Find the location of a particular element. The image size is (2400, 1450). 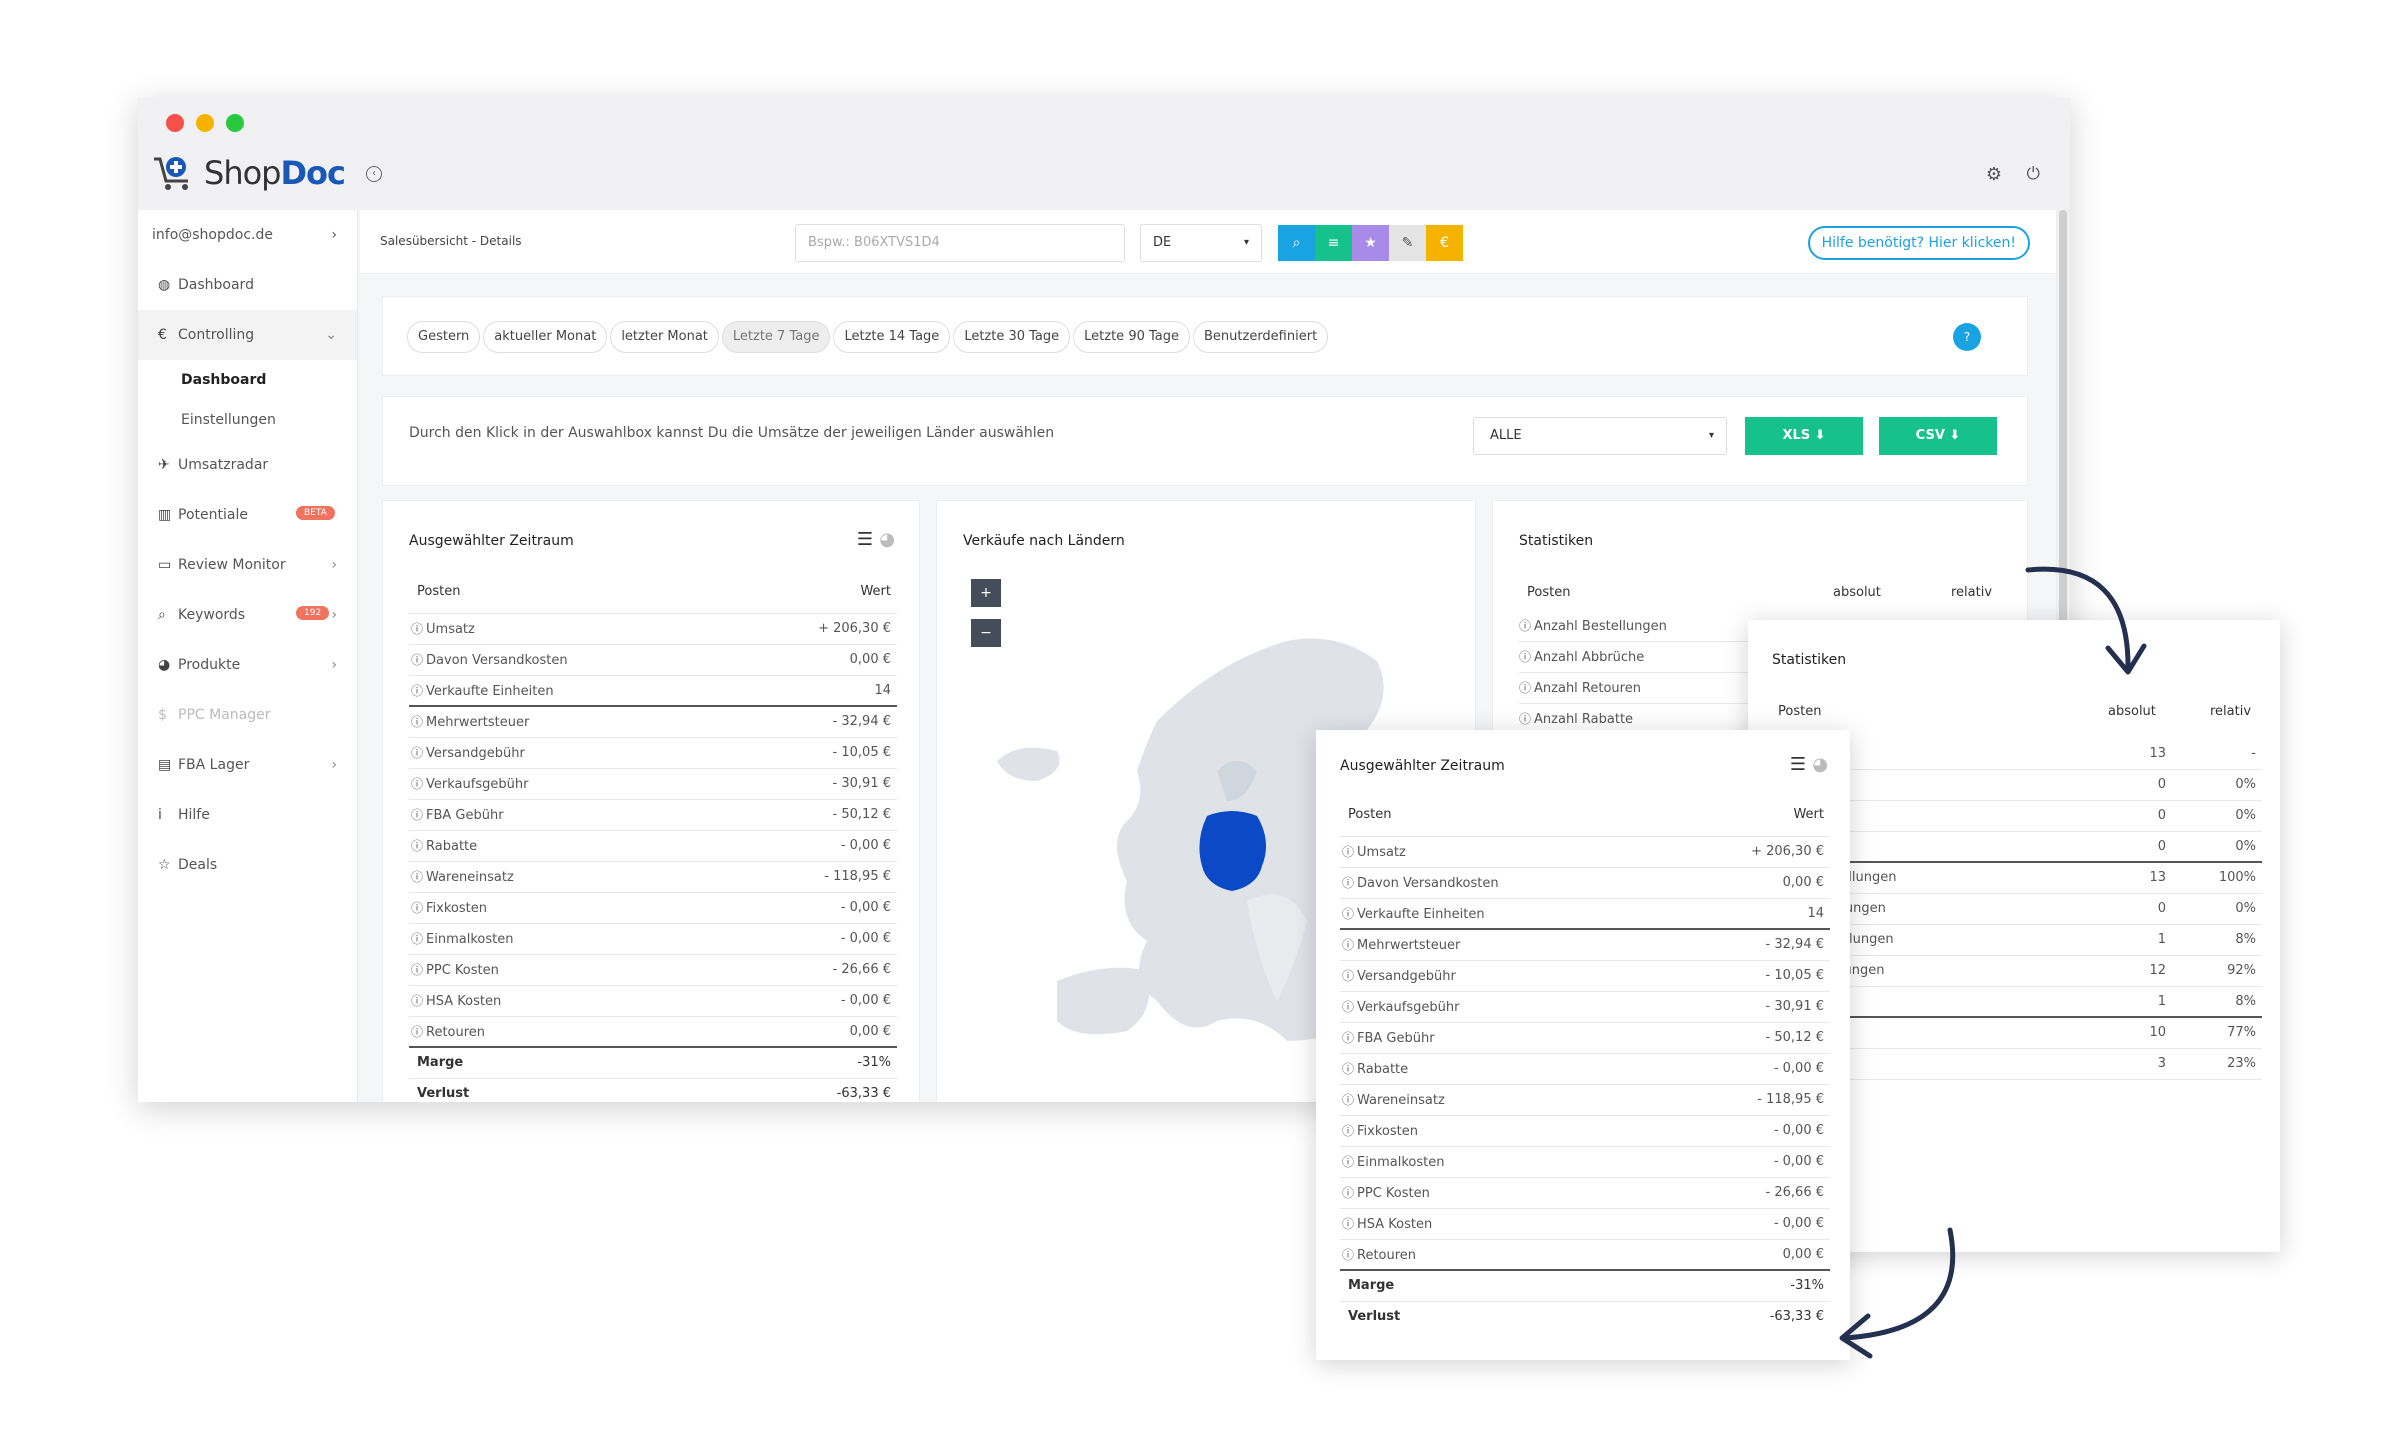

account-email: info@shopdoc.de › is located at coordinates (247, 235).